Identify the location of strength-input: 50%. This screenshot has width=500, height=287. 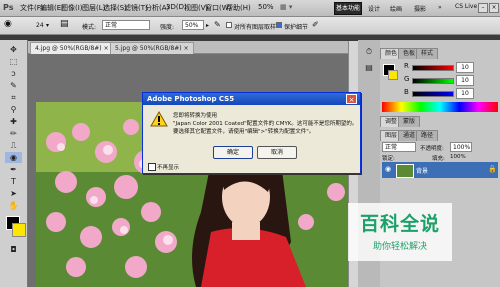
(193, 25).